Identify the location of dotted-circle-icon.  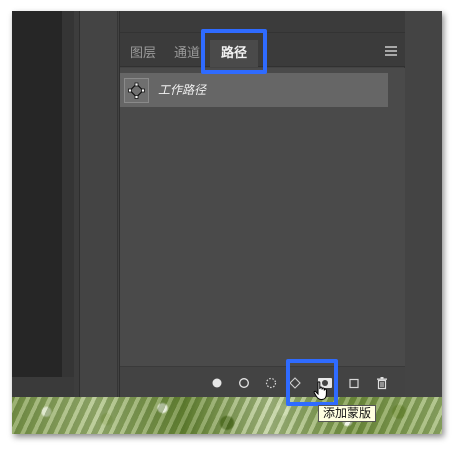
(271, 382).